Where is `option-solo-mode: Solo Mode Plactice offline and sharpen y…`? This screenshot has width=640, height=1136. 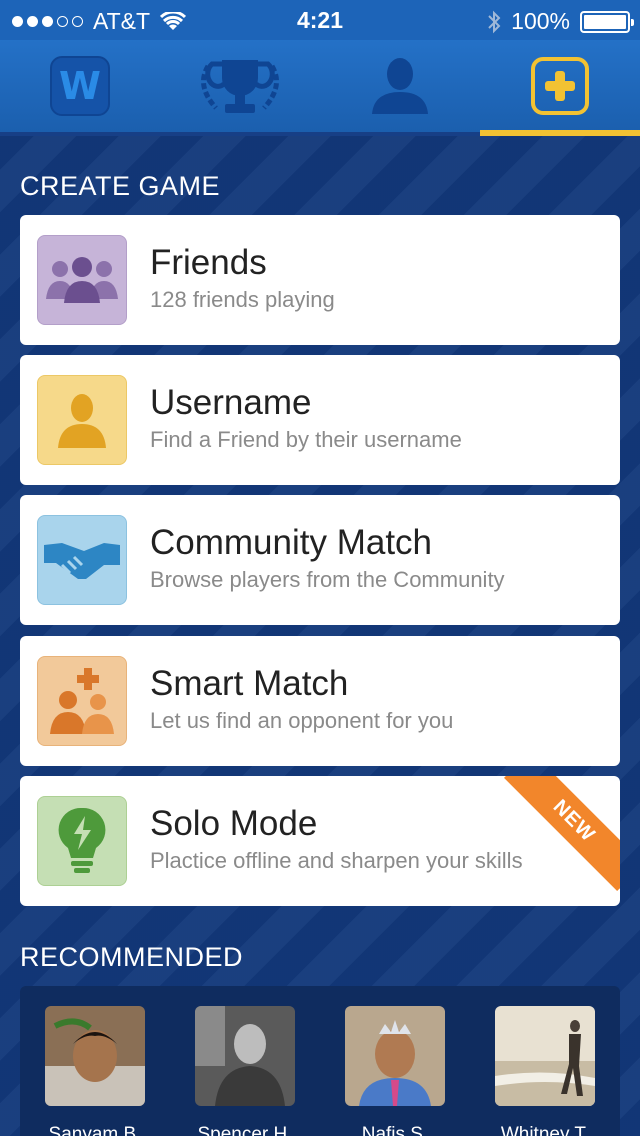
option-solo-mode: Solo Mode Plactice offline and sharpen y… is located at coordinates (320, 841).